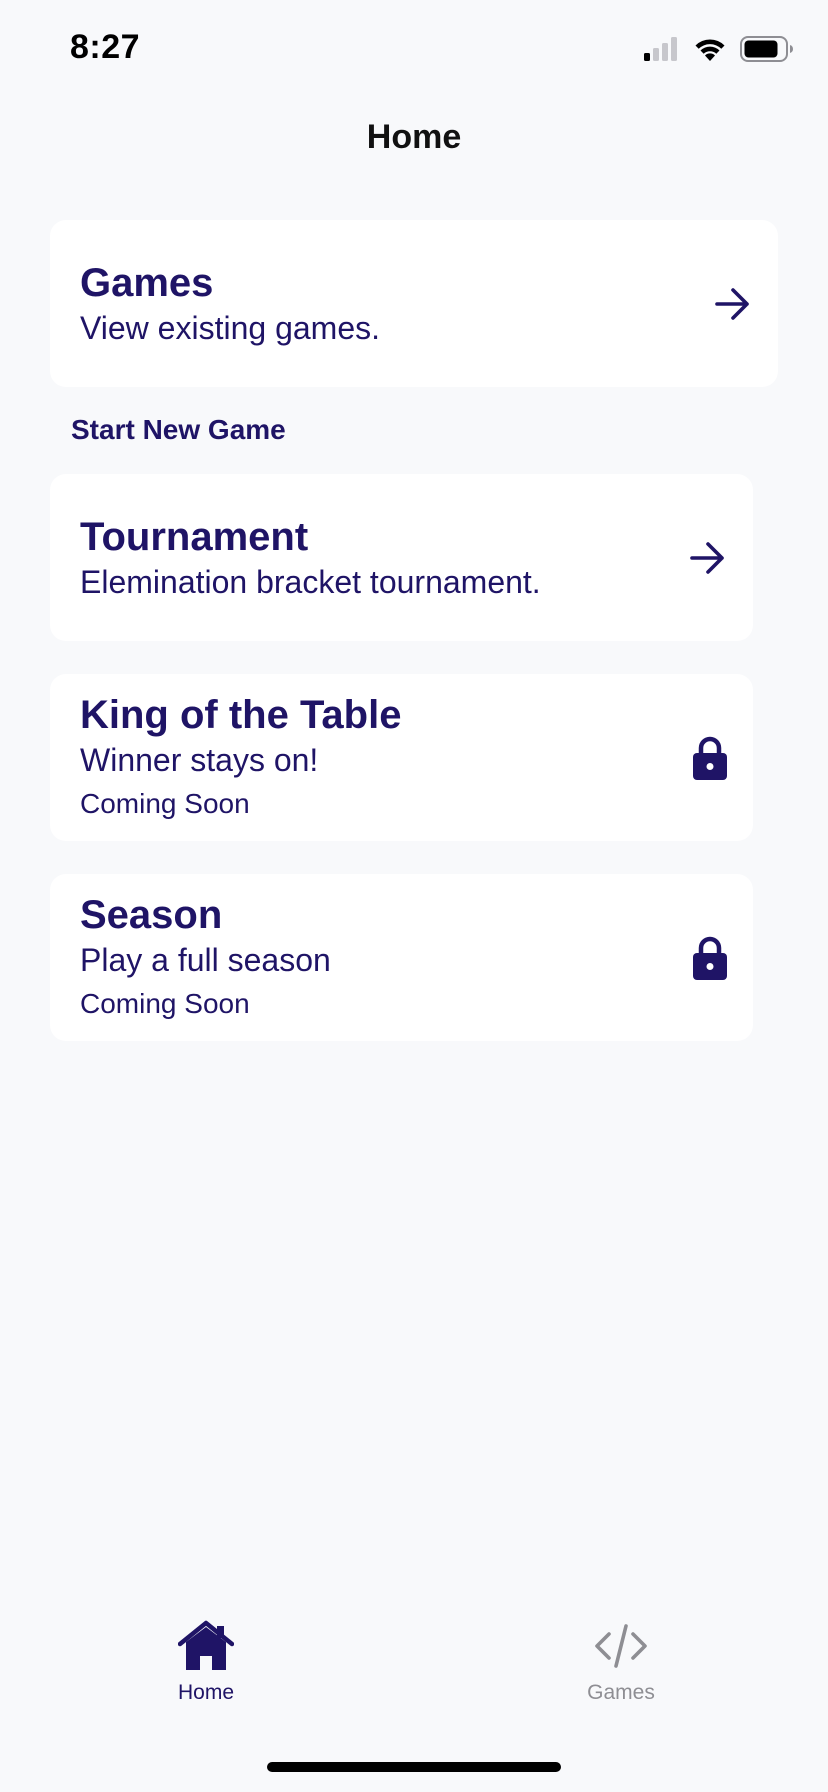  I want to click on tournament-card-subtitle: Elemination bracket tournament., so click(310, 582).